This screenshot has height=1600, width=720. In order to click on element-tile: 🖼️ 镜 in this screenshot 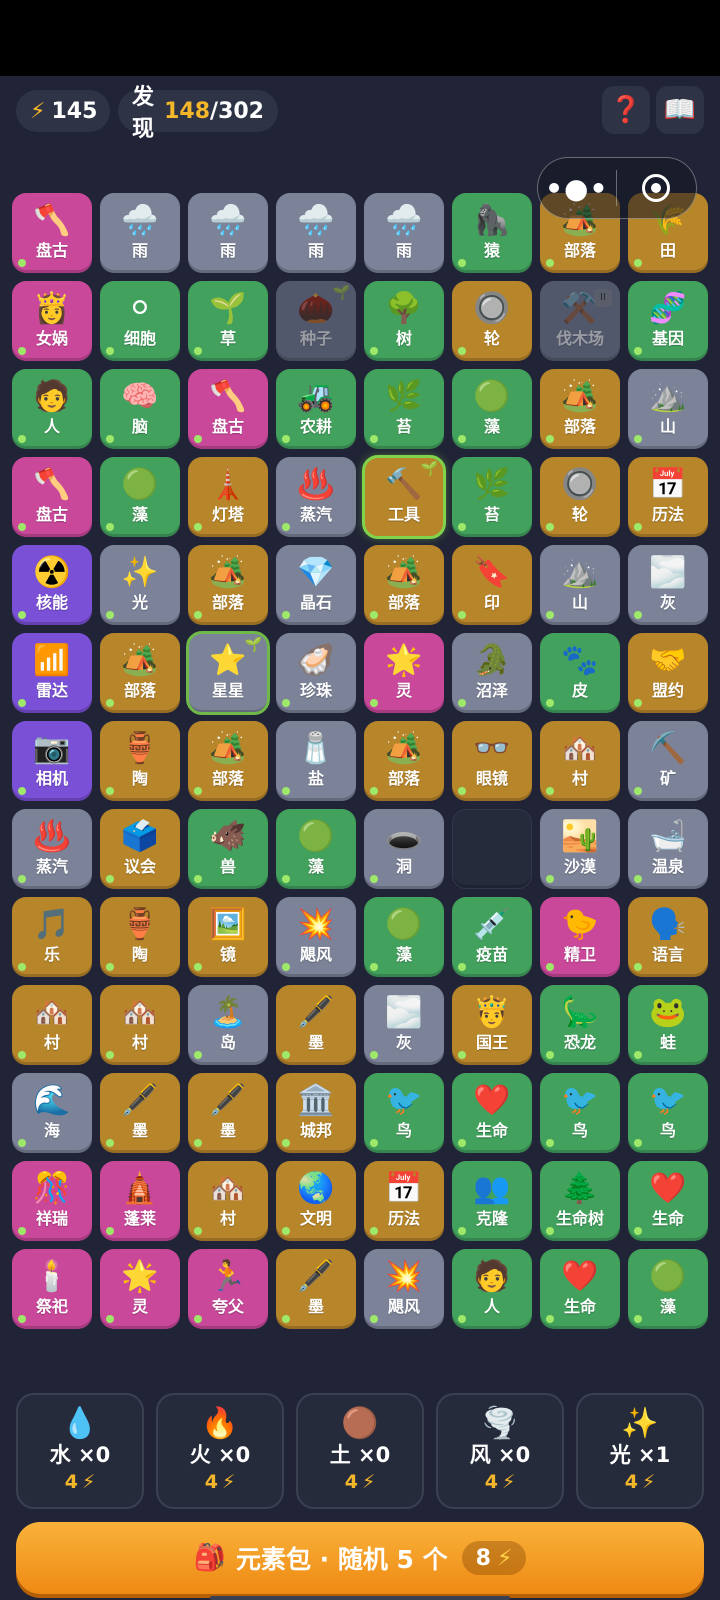, I will do `click(228, 937)`.